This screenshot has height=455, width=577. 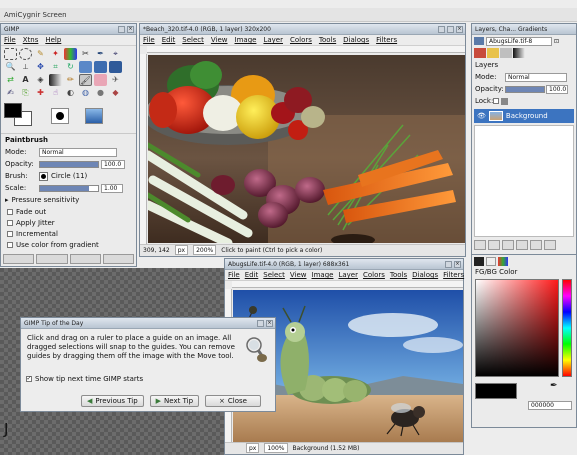 What do you see at coordinates (113, 164) in the screenshot?
I see `opacity-value: 100.0` at bounding box center [113, 164].